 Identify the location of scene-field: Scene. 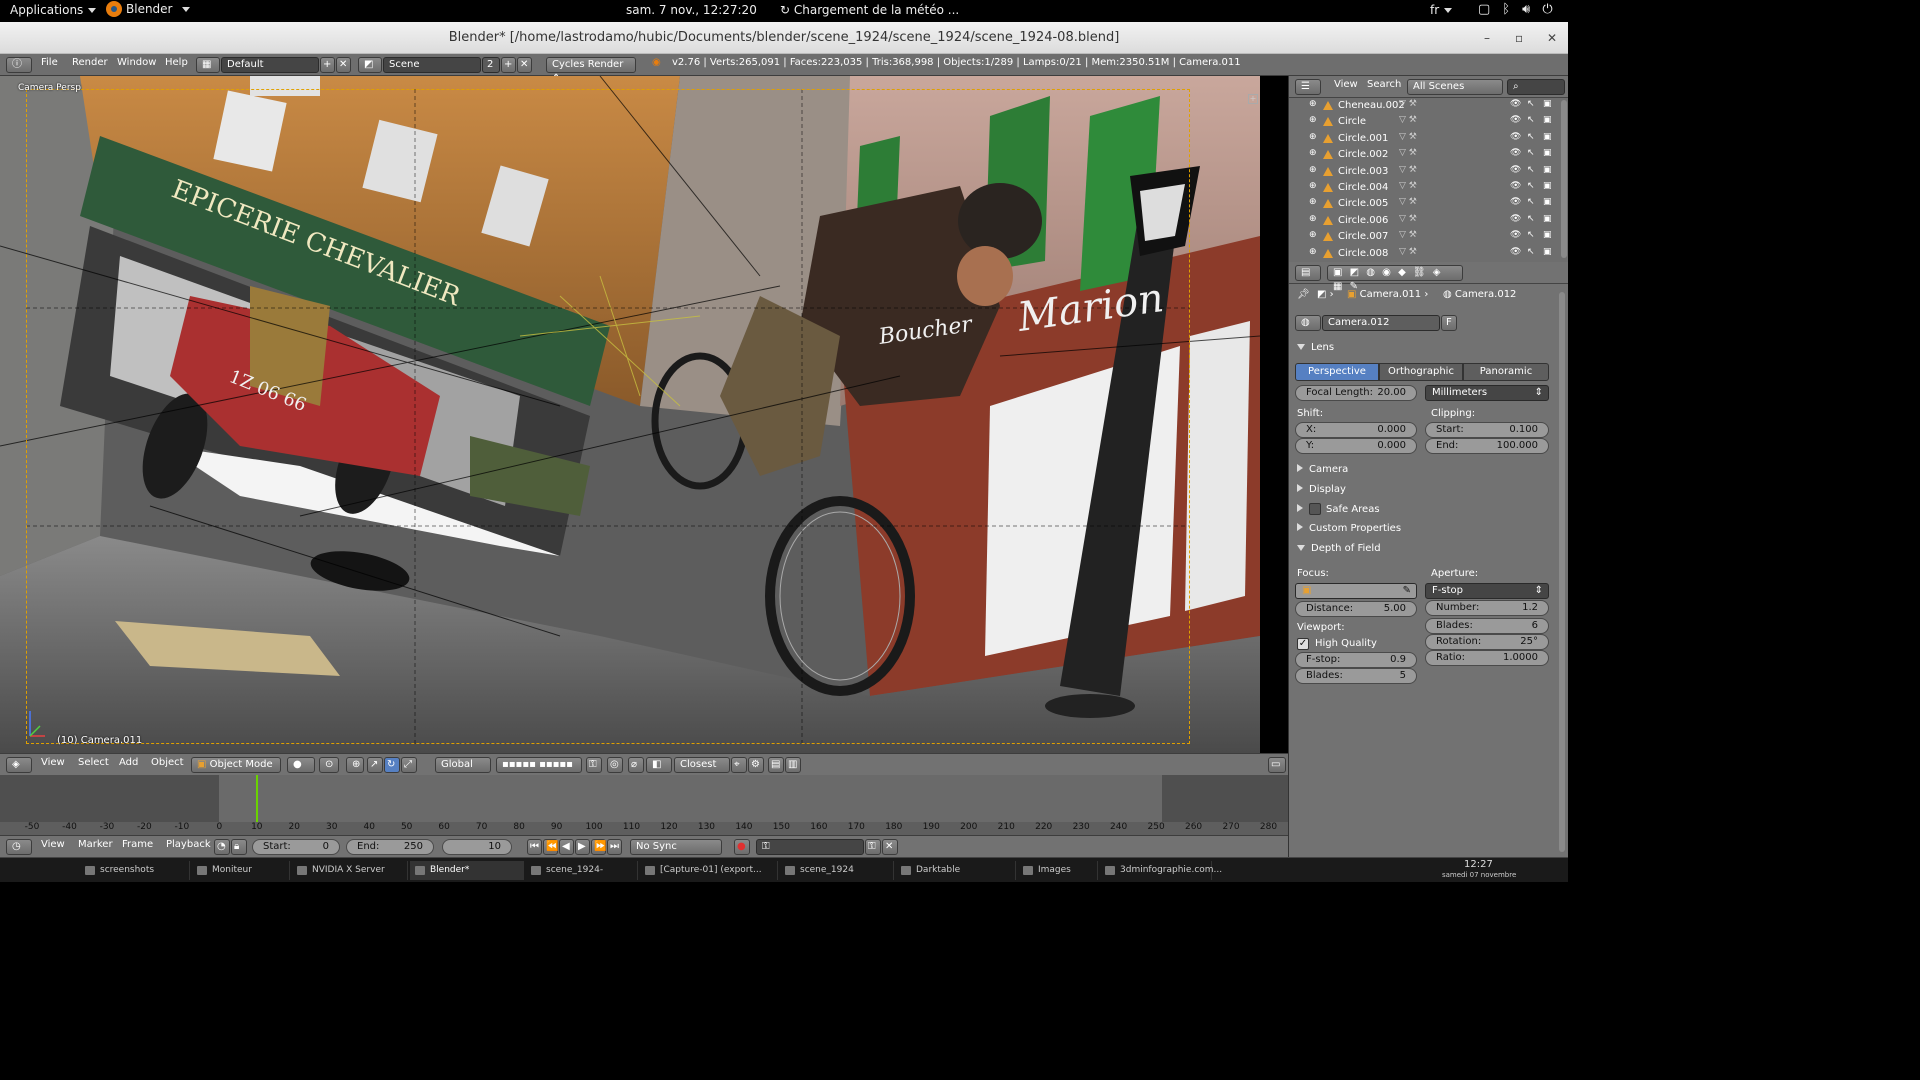
(432, 65).